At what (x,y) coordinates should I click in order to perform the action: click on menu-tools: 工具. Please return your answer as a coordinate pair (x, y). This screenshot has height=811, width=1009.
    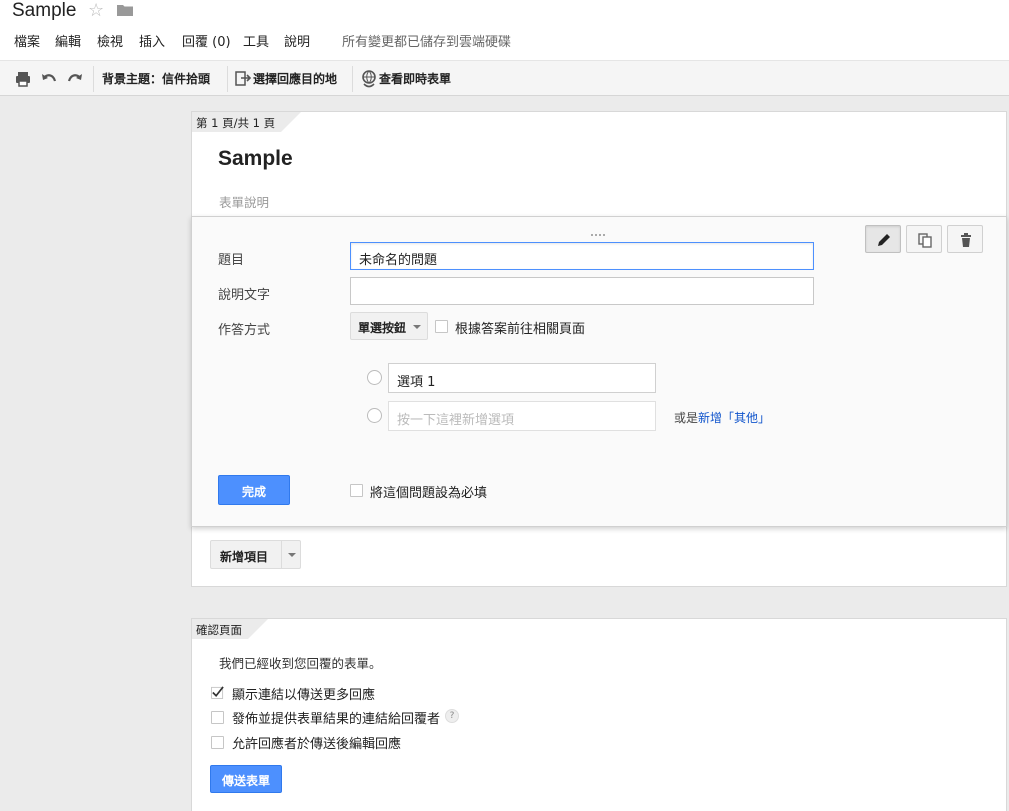
    Looking at the image, I should click on (256, 40).